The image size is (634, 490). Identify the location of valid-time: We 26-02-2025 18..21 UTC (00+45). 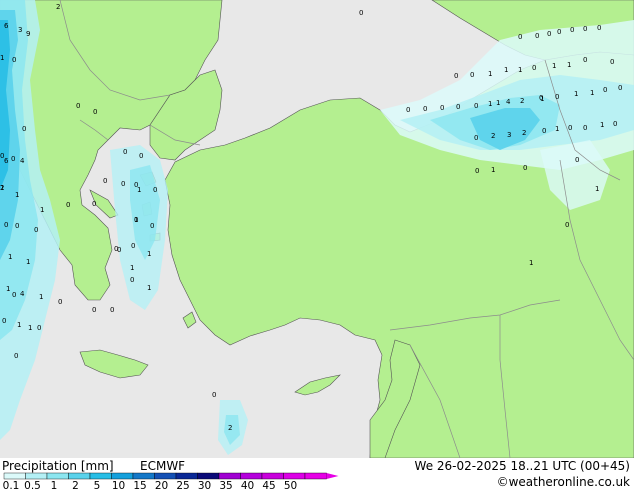
(522, 466).